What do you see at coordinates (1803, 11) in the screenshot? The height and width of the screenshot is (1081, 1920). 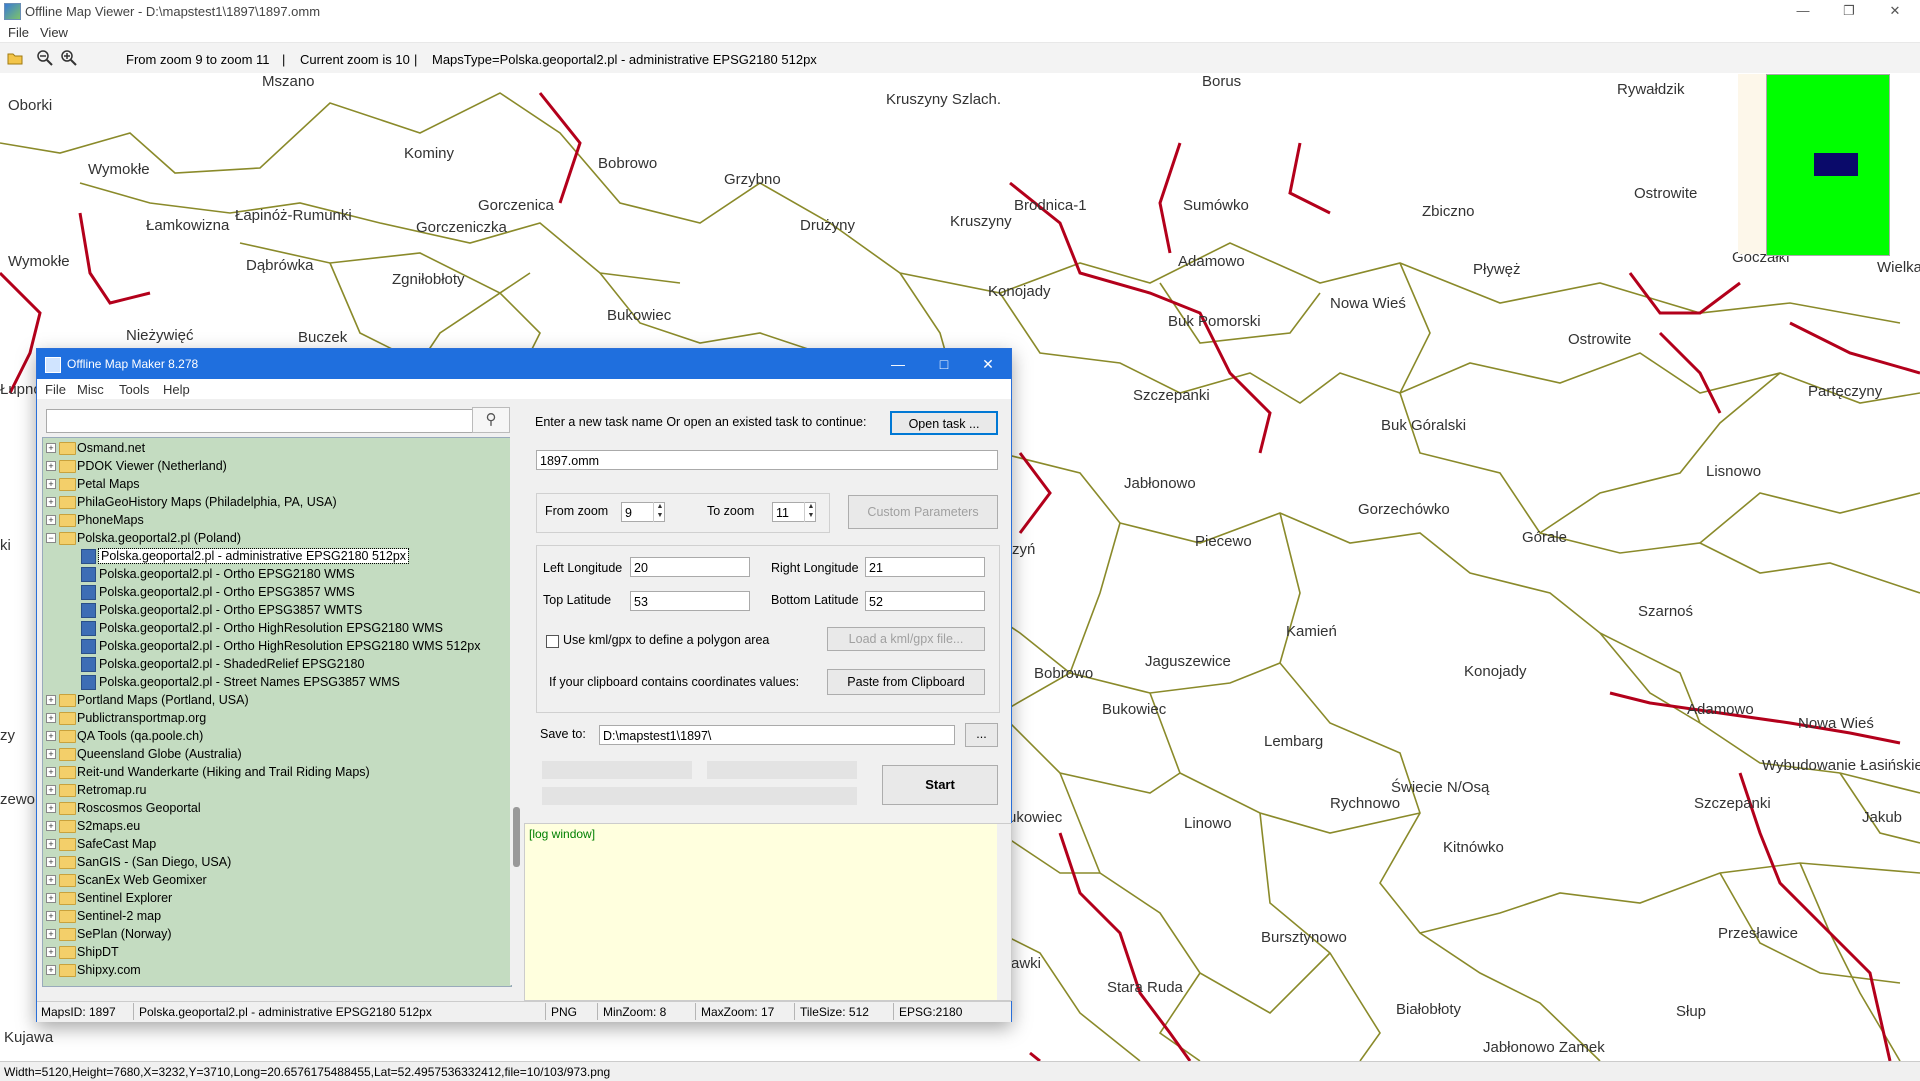 I see `minimize-icon: —` at bounding box center [1803, 11].